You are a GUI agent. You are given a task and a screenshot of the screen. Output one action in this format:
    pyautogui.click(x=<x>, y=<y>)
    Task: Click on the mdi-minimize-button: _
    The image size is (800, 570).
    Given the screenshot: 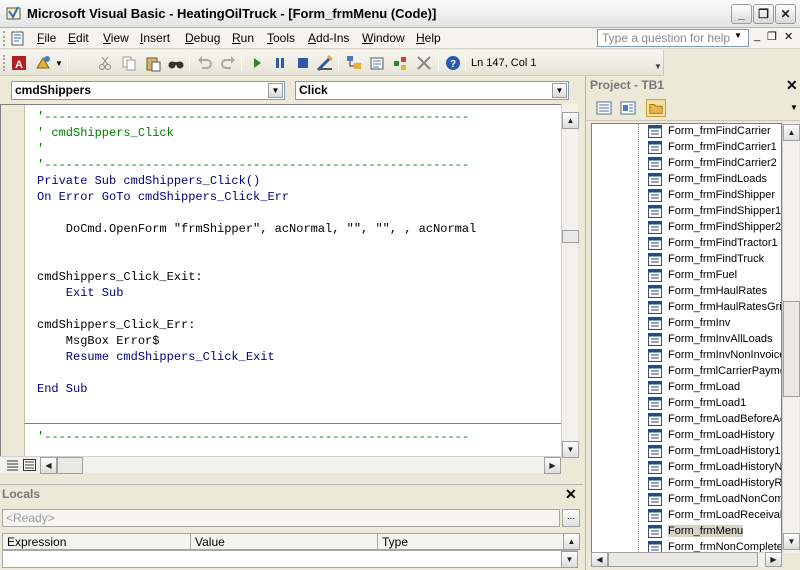 What is the action you would take?
    pyautogui.click(x=757, y=36)
    